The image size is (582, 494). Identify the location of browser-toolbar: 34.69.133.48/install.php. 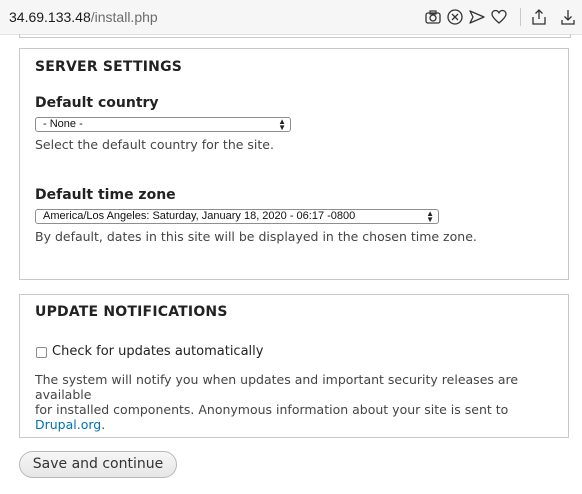
(291, 17).